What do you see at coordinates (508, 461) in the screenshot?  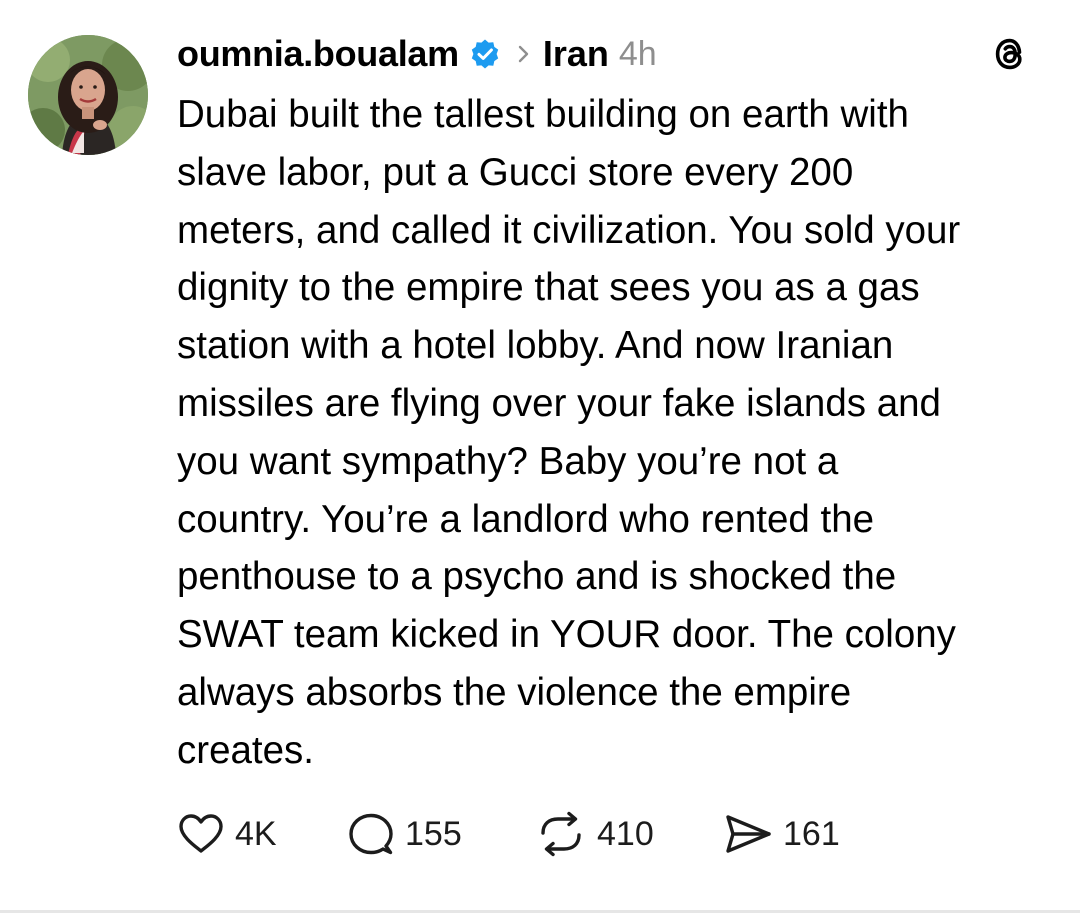 I see `post-text-line: you want sympathy? Baby you’re not a` at bounding box center [508, 461].